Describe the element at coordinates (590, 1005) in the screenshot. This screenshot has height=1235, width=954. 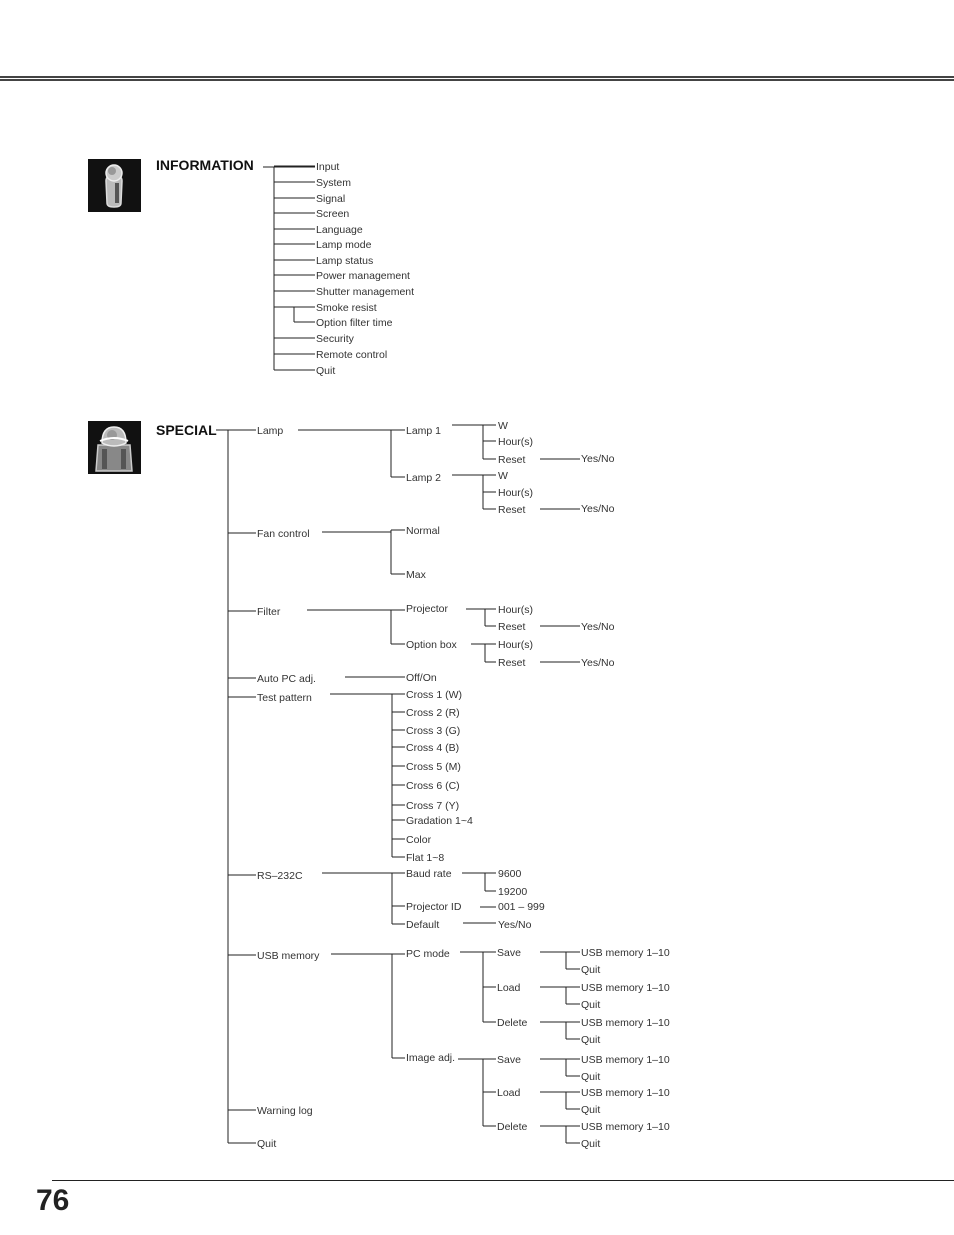
I see `pc-mode-load-quit: Quit` at that location.